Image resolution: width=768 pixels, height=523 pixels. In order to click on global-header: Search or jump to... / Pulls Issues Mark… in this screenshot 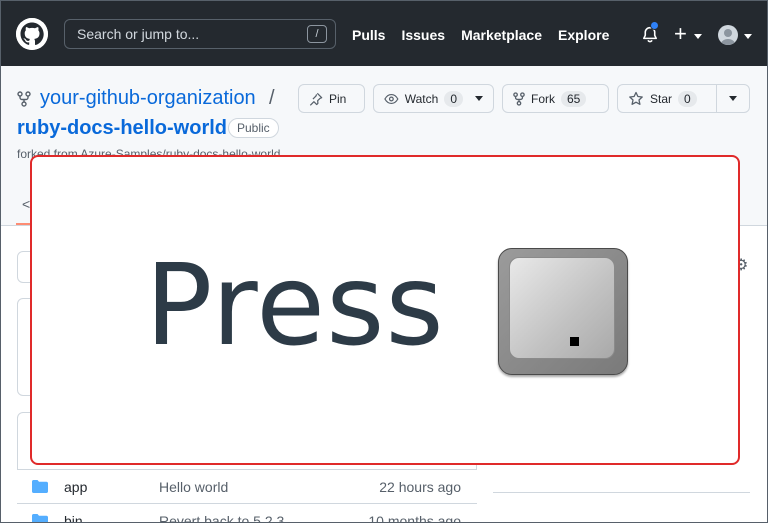, I will do `click(384, 33)`.